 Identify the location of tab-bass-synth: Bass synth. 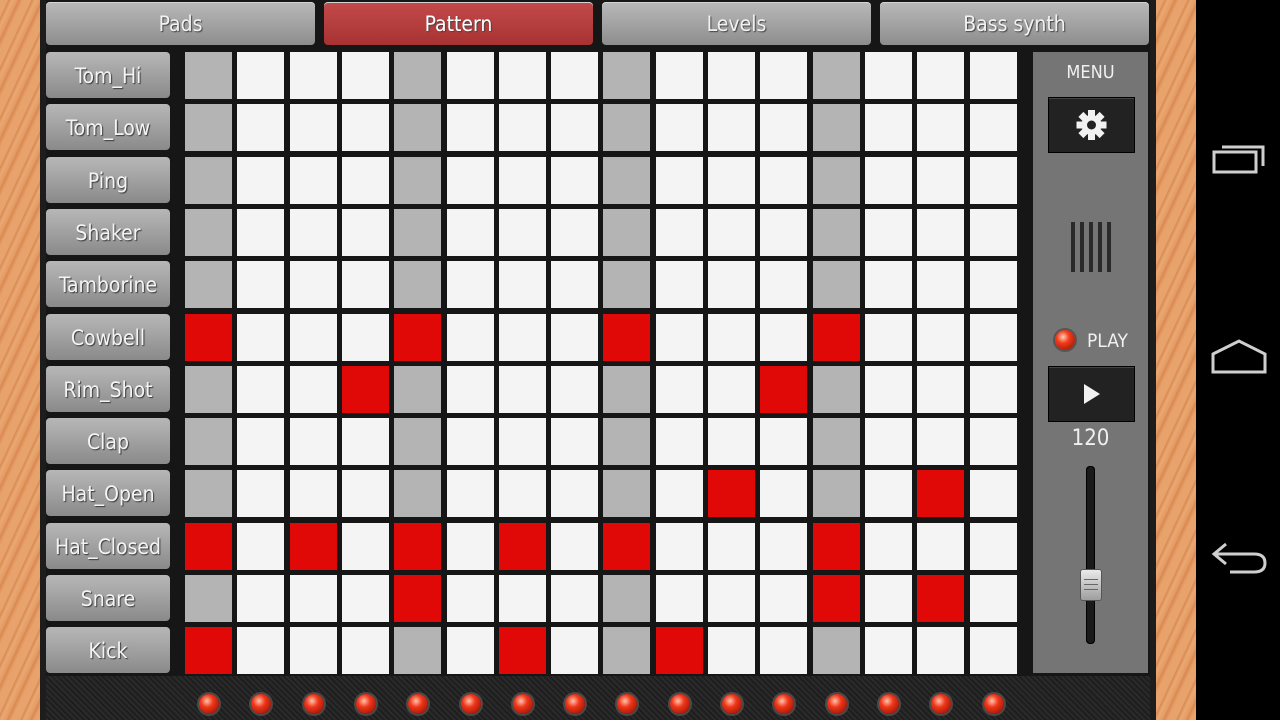
(1014, 23).